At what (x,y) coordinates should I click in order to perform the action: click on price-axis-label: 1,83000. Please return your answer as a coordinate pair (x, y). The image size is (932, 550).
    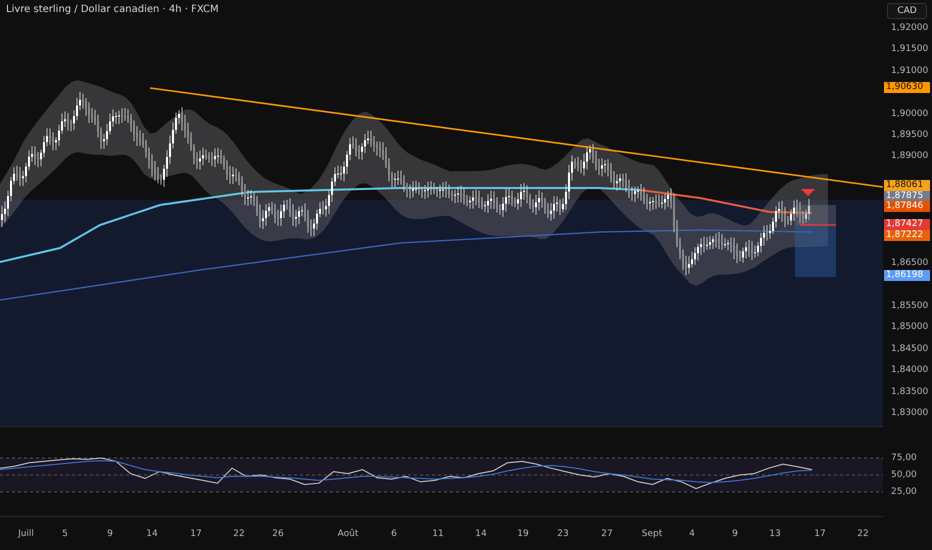
    Looking at the image, I should click on (909, 413).